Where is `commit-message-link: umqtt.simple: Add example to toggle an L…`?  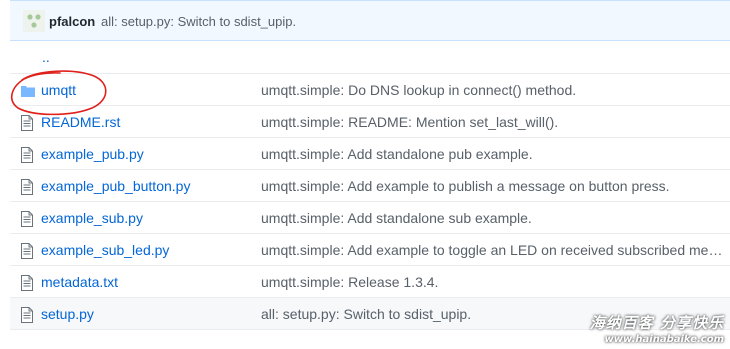
commit-message-link: umqtt.simple: Add example to toggle an L… is located at coordinates (492, 250).